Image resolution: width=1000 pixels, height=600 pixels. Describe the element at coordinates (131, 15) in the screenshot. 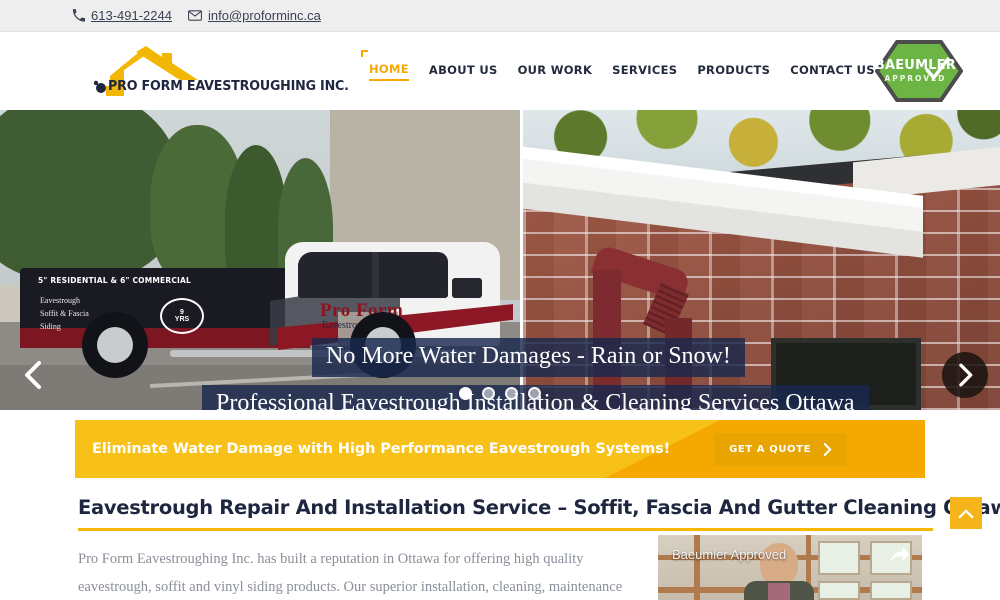

I see `phone-number: 613-491-2244` at that location.